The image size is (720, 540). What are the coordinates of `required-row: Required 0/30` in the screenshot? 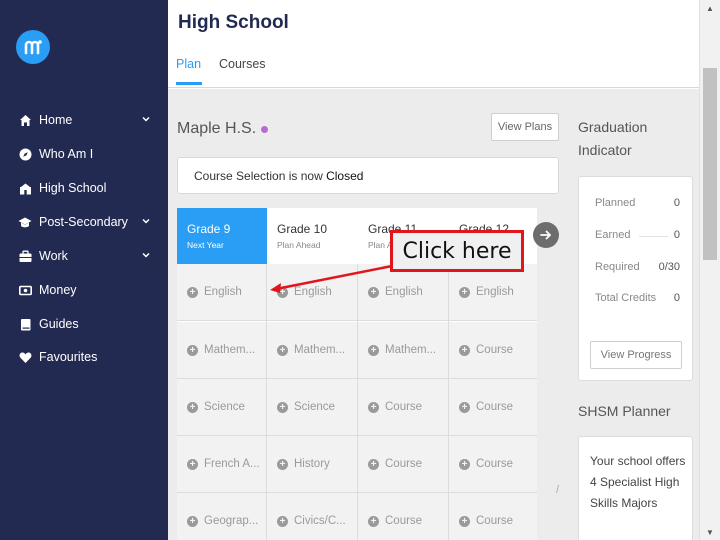 It's located at (637, 268).